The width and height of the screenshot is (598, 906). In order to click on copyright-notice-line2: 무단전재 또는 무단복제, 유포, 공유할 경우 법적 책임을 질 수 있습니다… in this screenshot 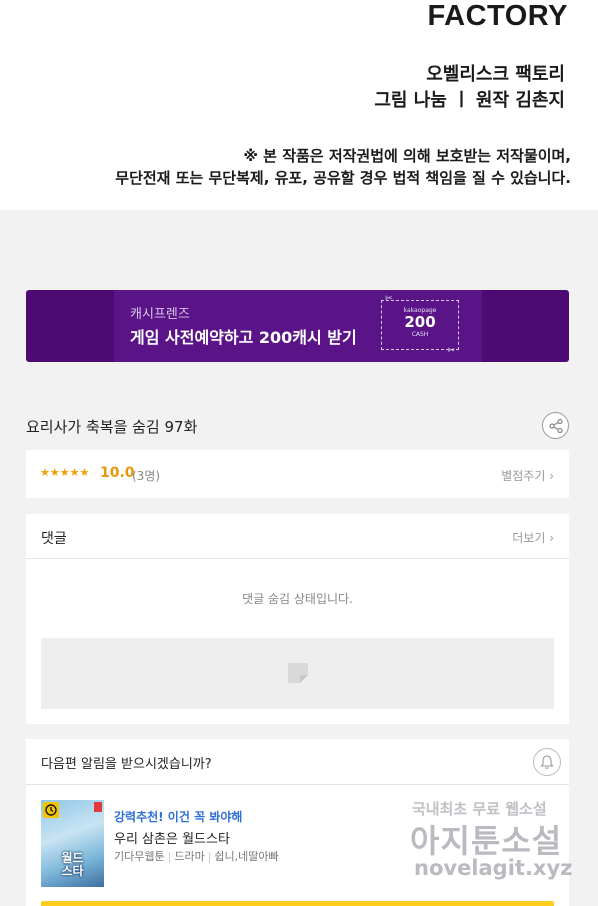, I will do `click(343, 178)`.